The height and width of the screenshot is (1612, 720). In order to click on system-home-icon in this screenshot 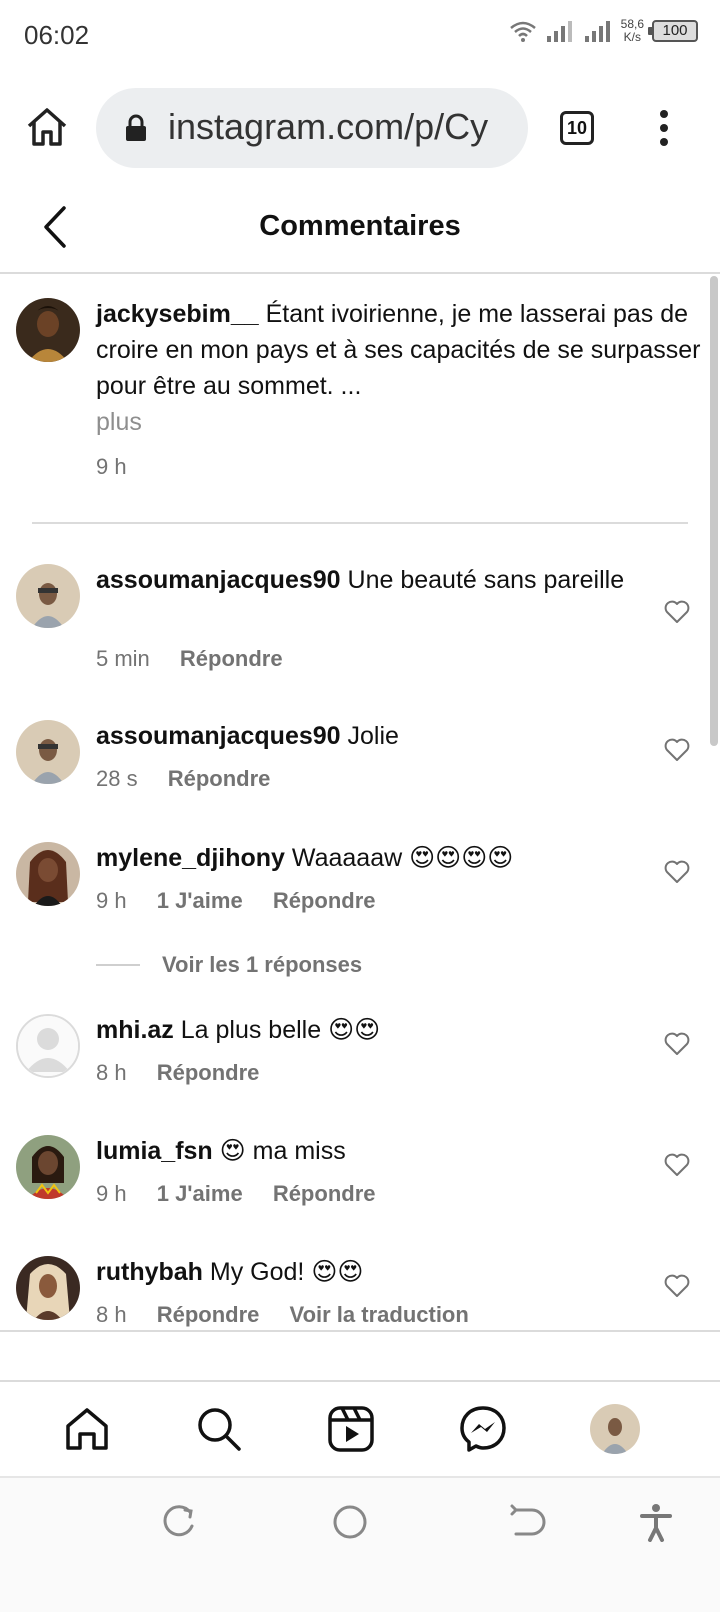, I will do `click(350, 1522)`.